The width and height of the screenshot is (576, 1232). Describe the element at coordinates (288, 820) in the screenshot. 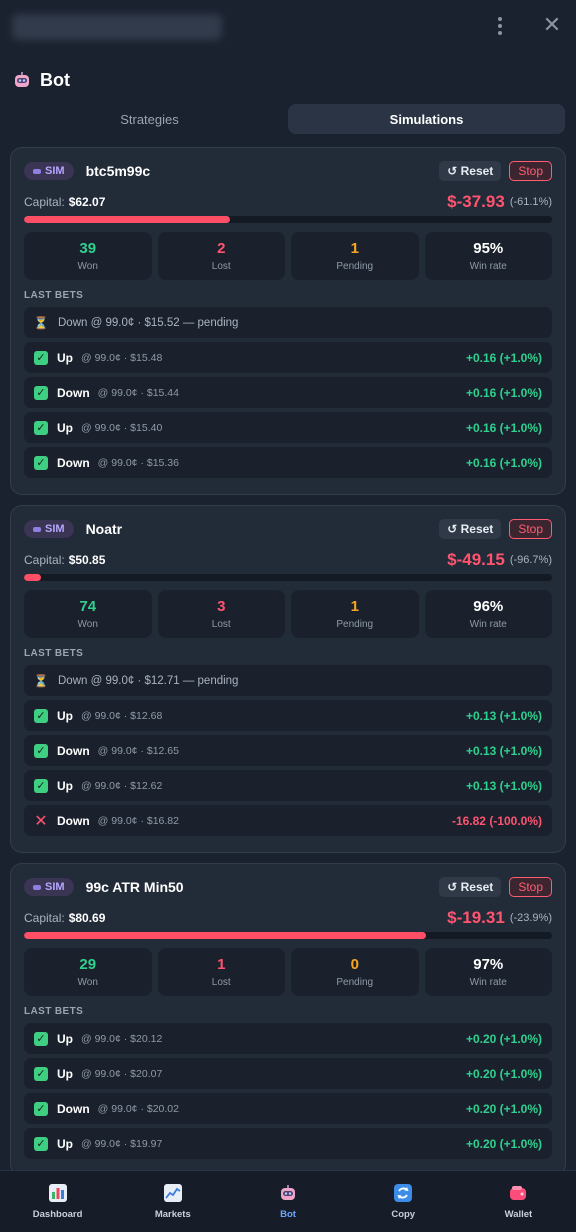

I see `bet-row: ✕ Down @ 99.0¢ · $16.82 -16.82 (-100.0%)` at that location.